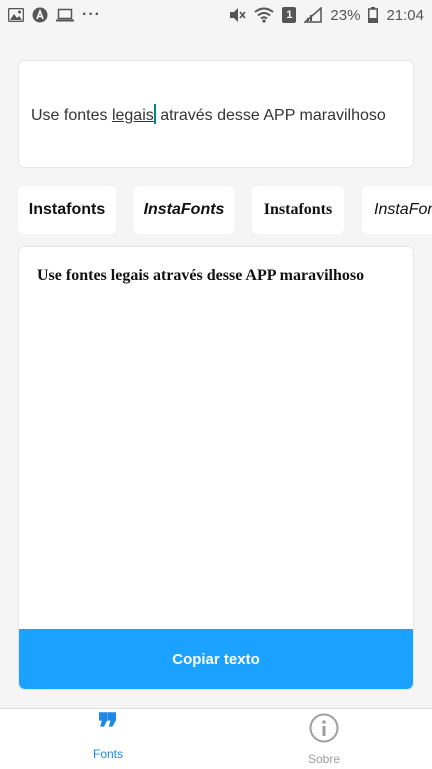  What do you see at coordinates (16, 15) in the screenshot?
I see `image-icon` at bounding box center [16, 15].